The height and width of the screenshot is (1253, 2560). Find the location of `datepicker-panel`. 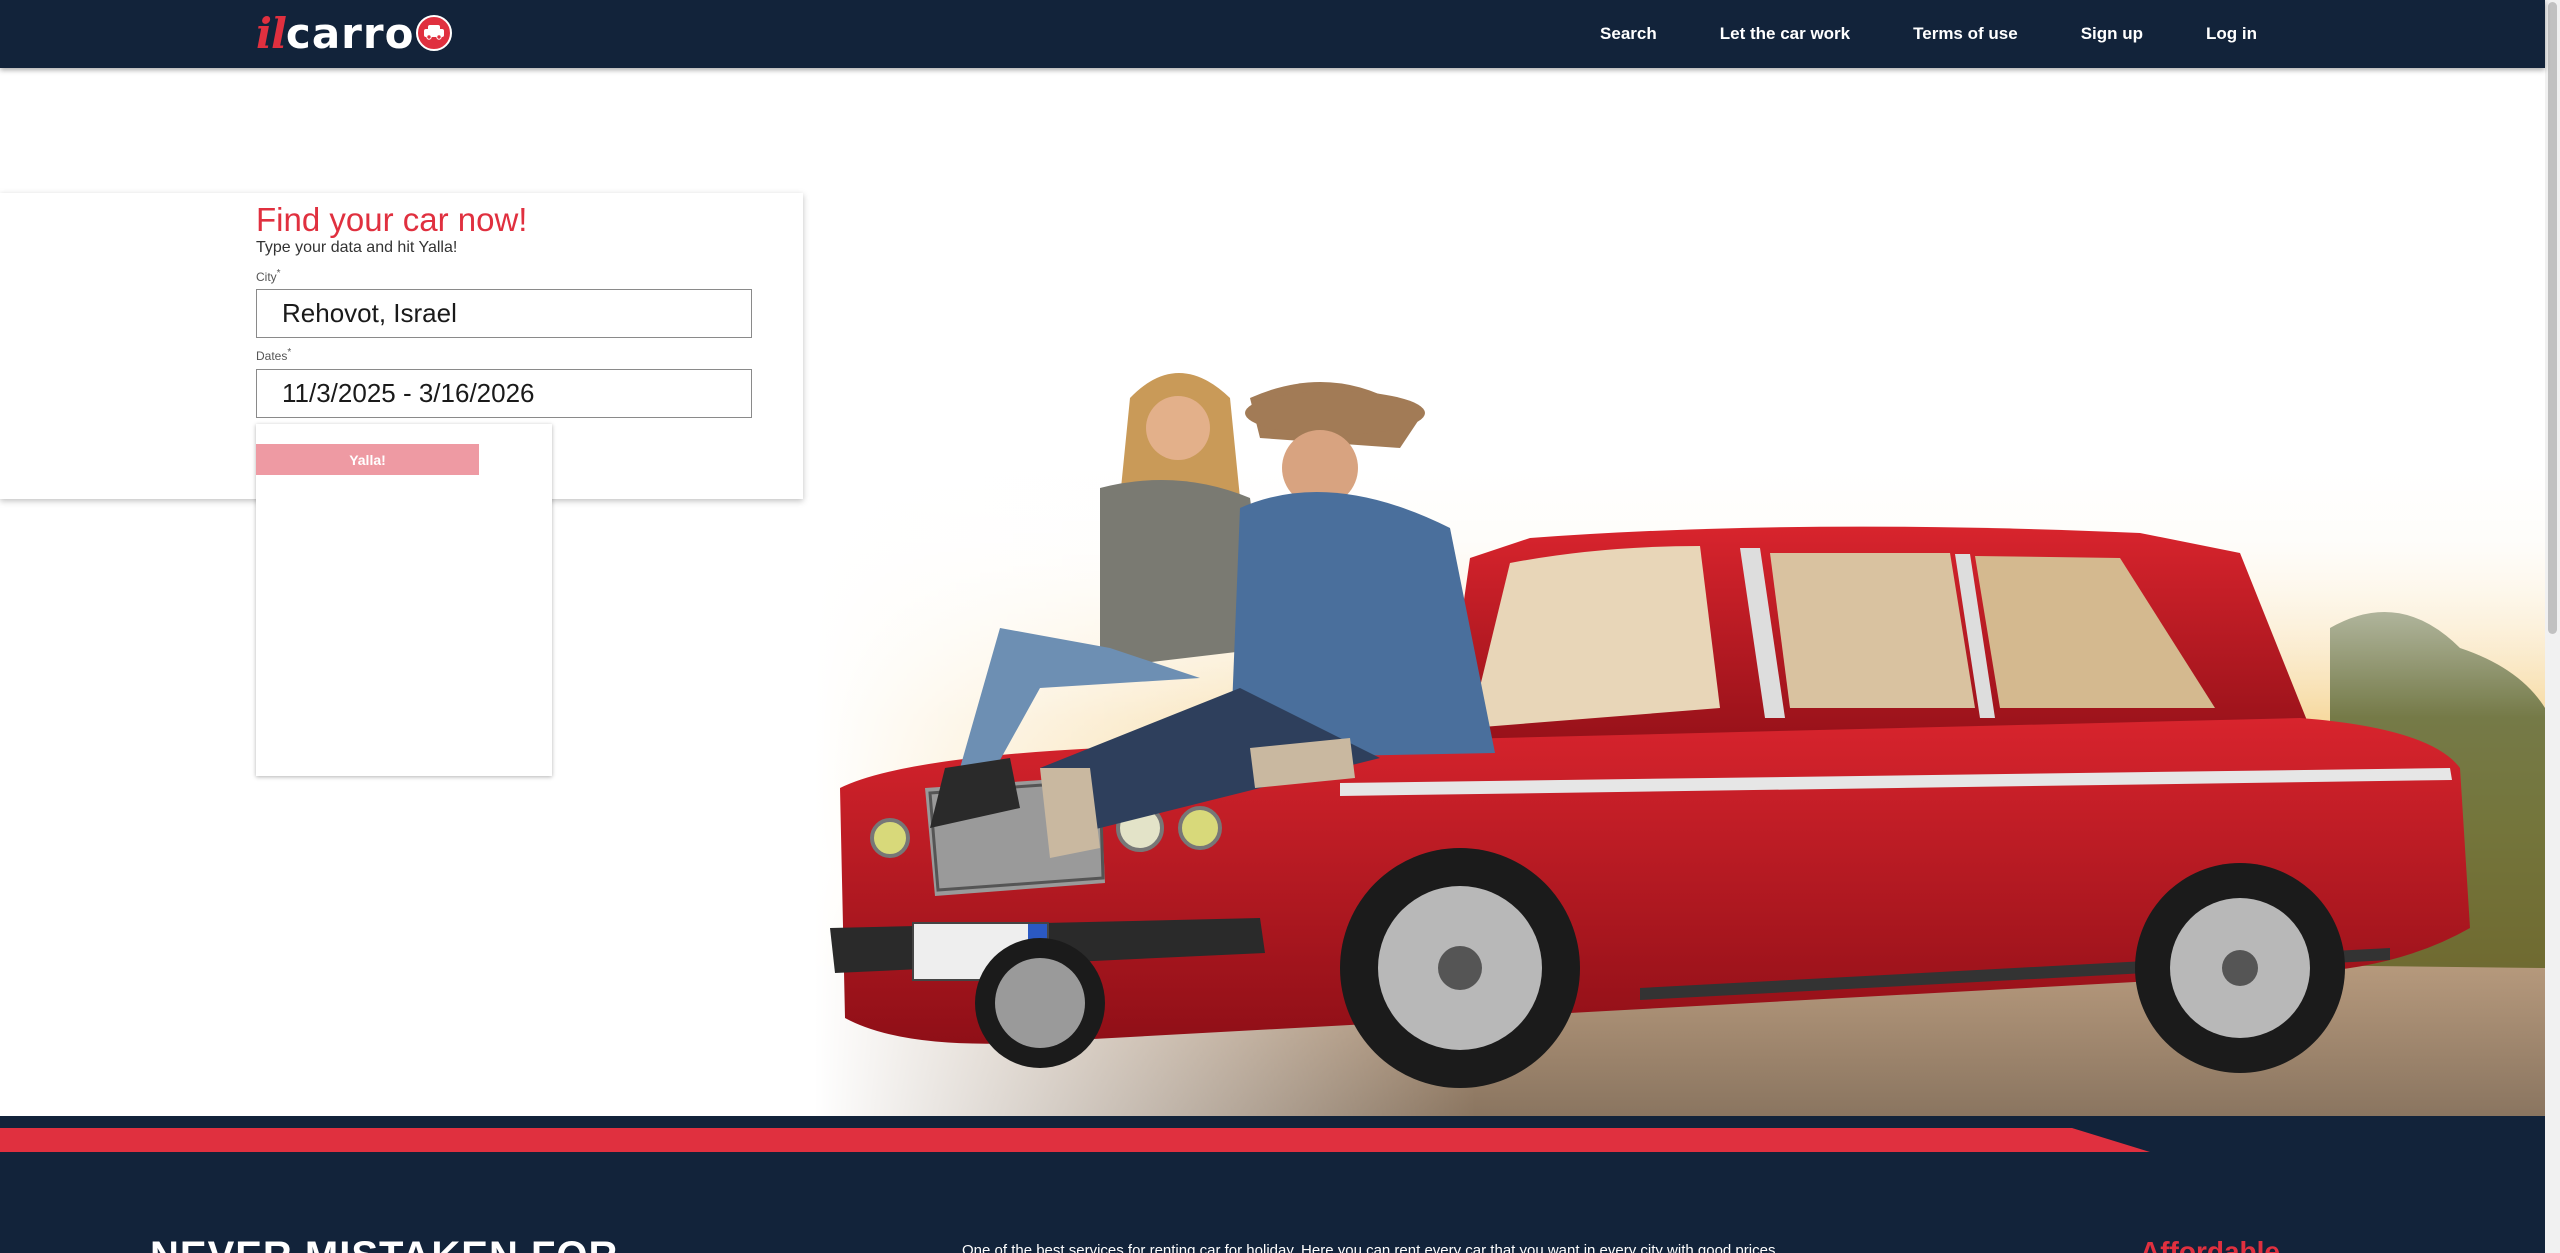

datepicker-panel is located at coordinates (404, 600).